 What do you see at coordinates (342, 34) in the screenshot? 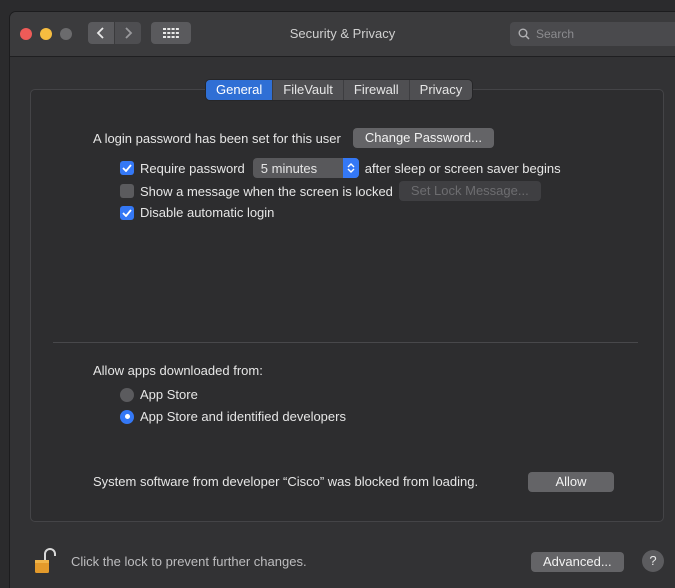
I see `title-bar: Security & Privacy` at bounding box center [342, 34].